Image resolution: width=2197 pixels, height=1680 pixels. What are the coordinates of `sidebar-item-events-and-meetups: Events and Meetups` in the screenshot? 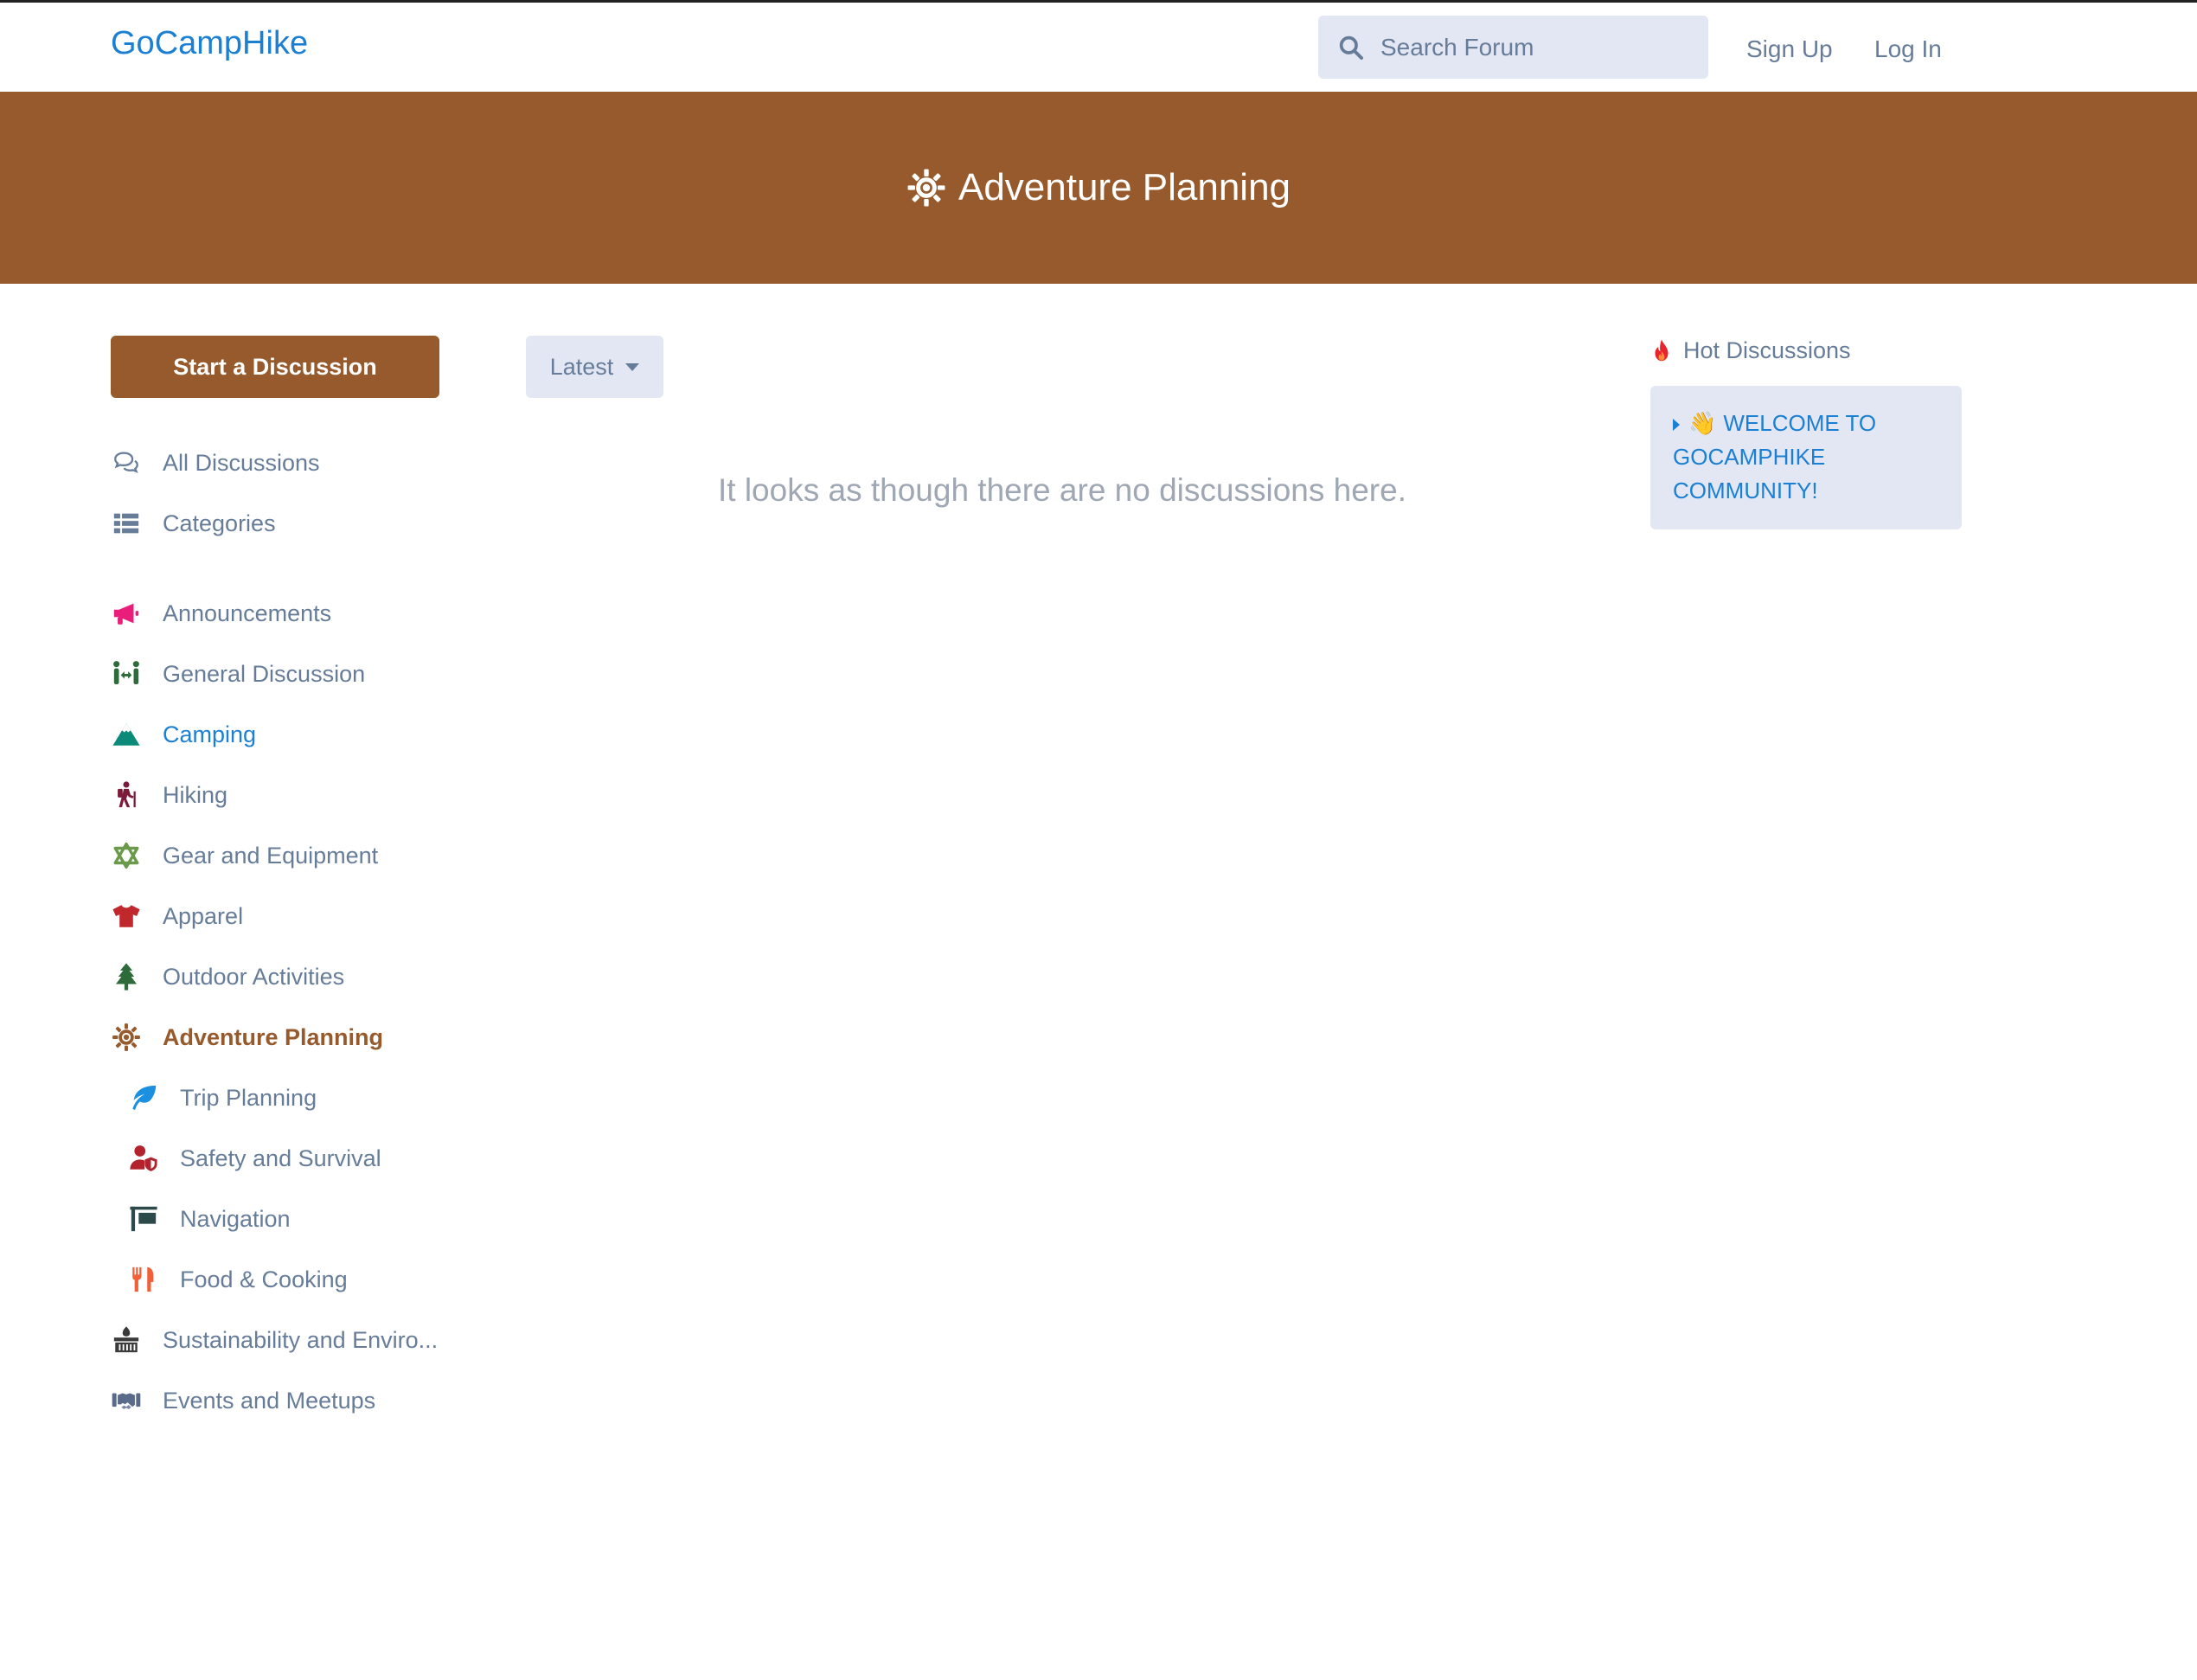 It's located at (243, 1400).